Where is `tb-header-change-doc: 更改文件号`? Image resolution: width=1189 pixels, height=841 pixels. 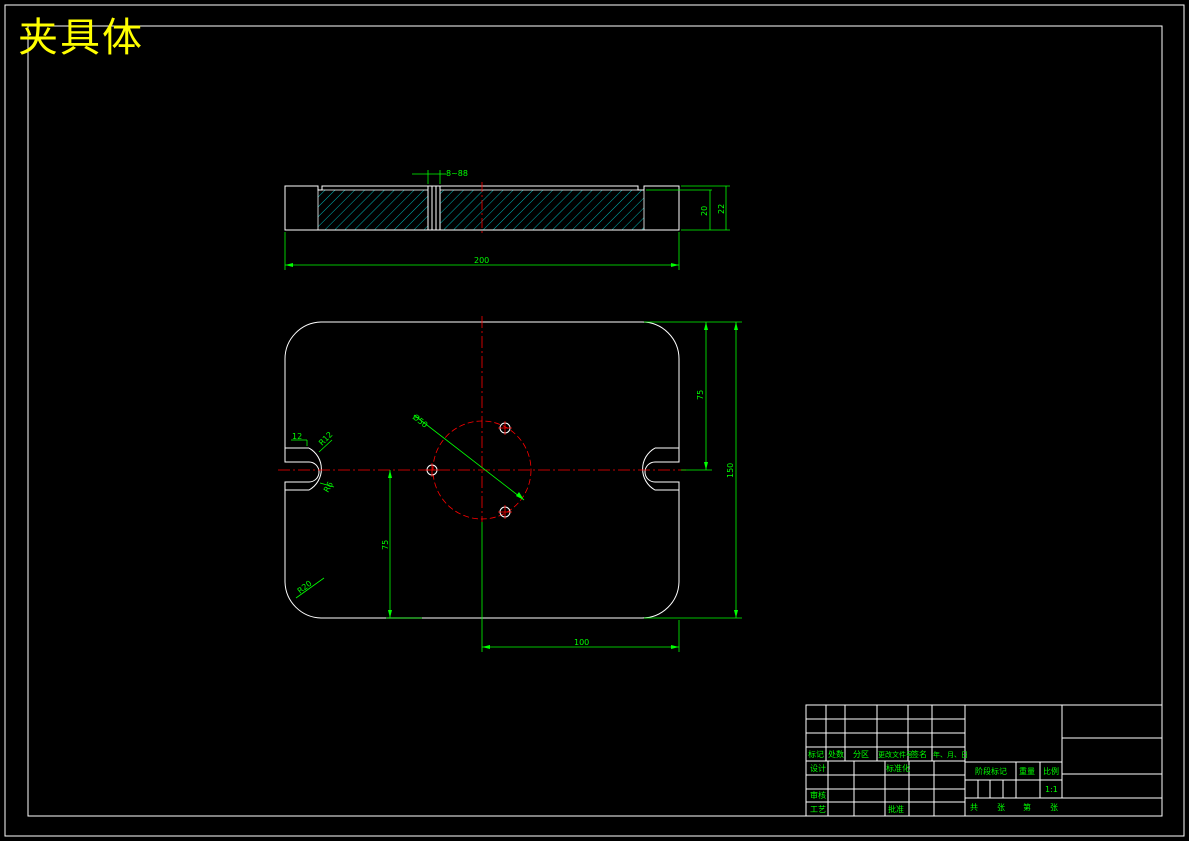 tb-header-change-doc: 更改文件号 is located at coordinates (895, 754).